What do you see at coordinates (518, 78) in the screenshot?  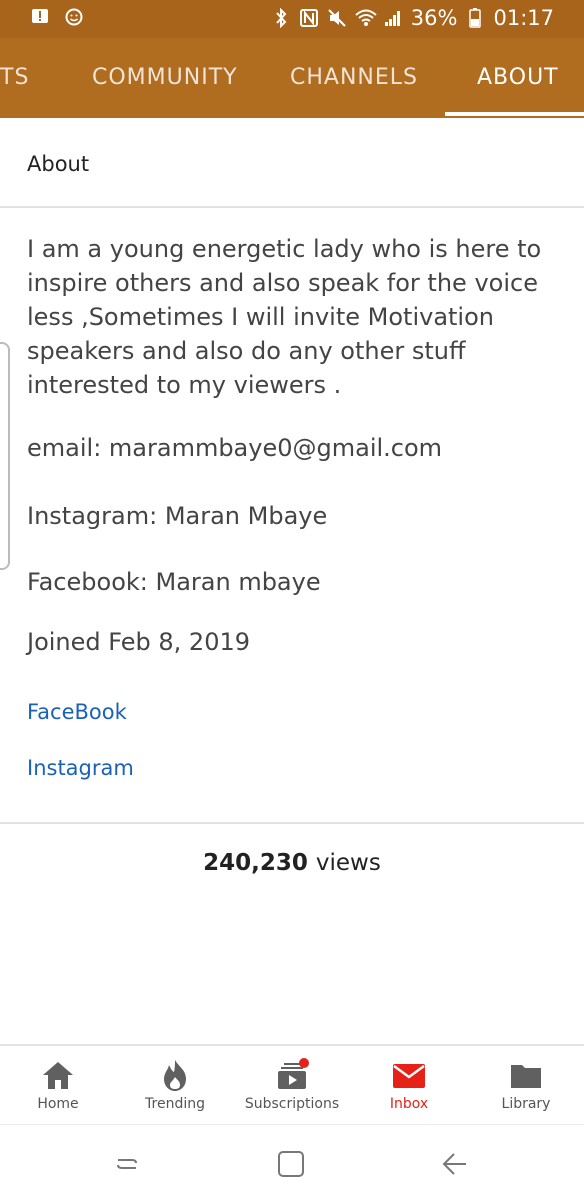 I see `tab-about: ABOUT` at bounding box center [518, 78].